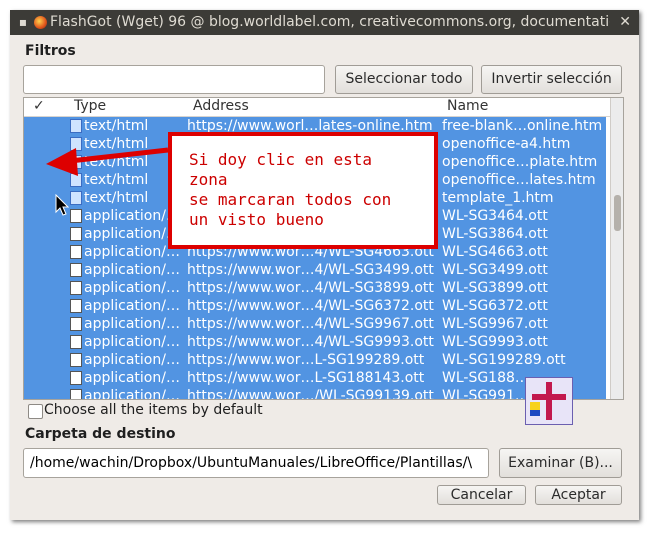 Image resolution: width=658 pixels, height=536 pixels. What do you see at coordinates (221, 106) in the screenshot?
I see `header-address: Address` at bounding box center [221, 106].